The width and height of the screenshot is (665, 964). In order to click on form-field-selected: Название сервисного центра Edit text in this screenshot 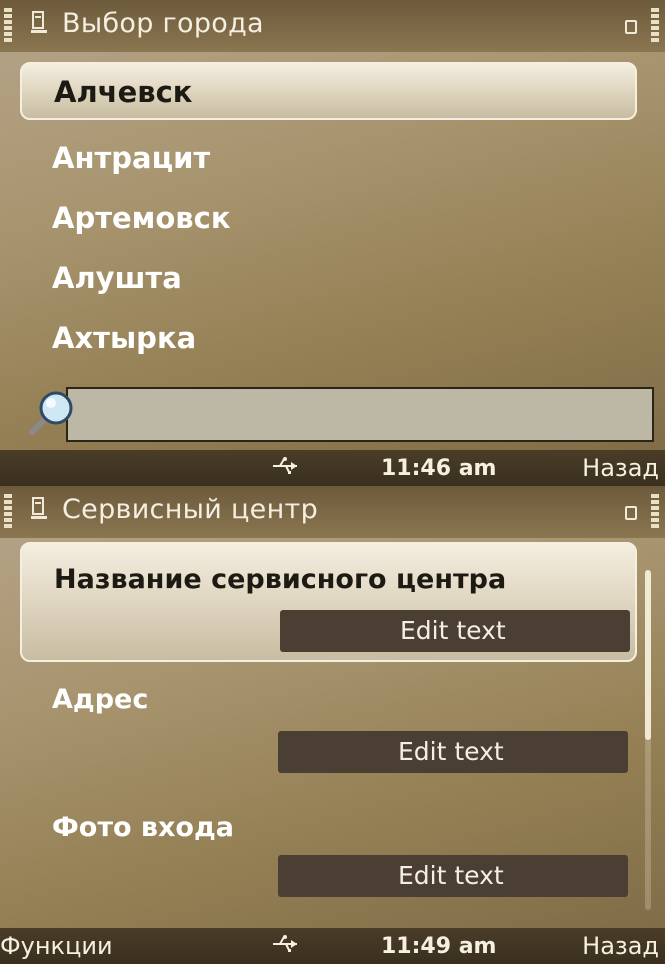, I will do `click(328, 602)`.